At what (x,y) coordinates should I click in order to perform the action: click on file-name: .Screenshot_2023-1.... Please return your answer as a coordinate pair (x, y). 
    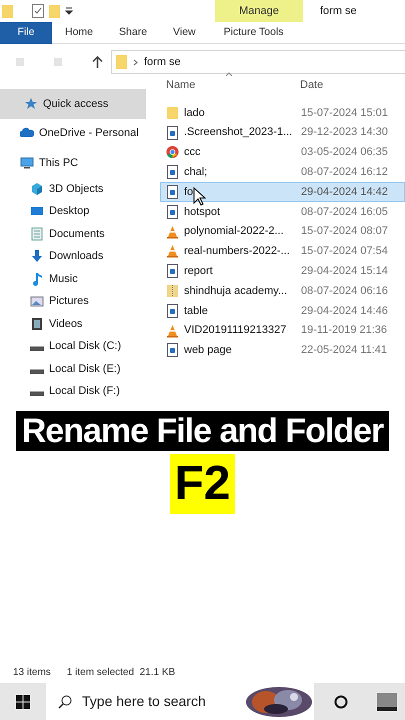
    Looking at the image, I should click on (238, 132).